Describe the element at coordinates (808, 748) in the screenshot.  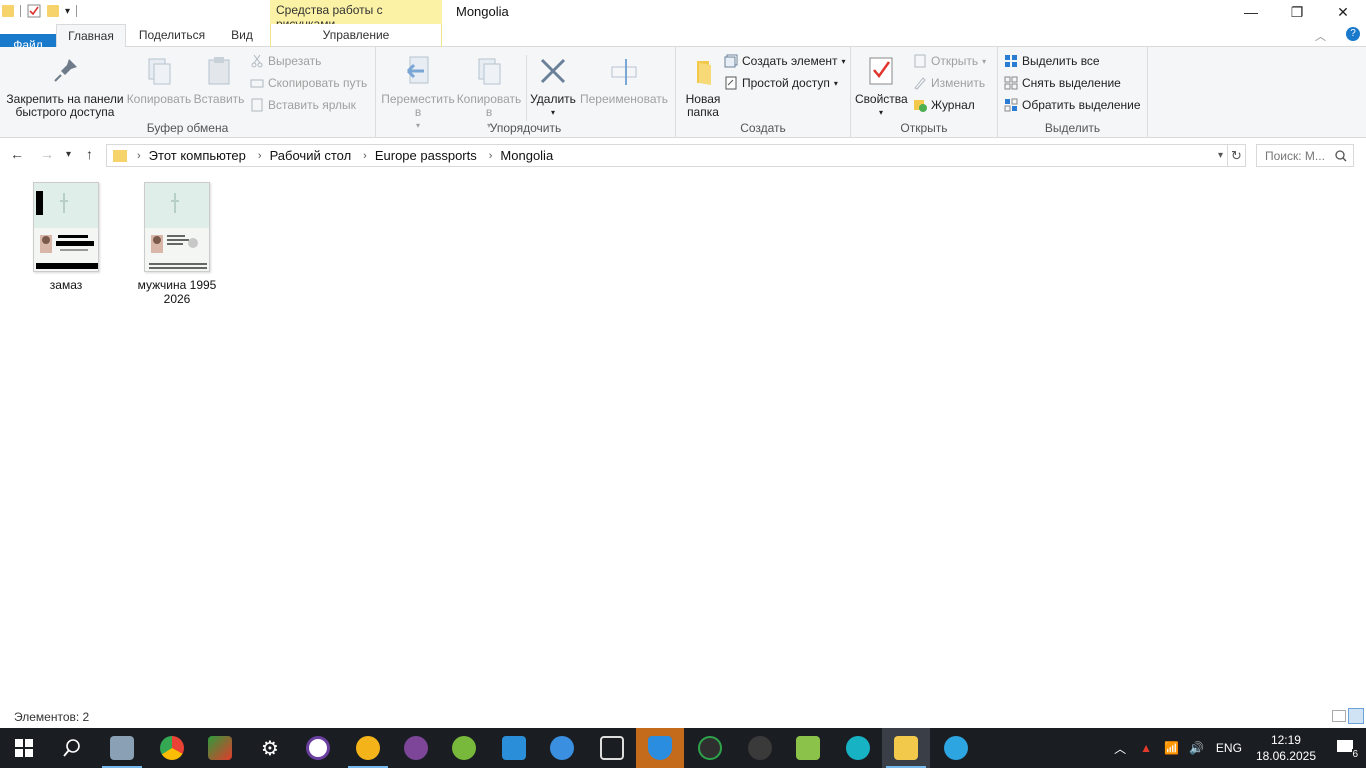
I see `lock-app-icon` at that location.